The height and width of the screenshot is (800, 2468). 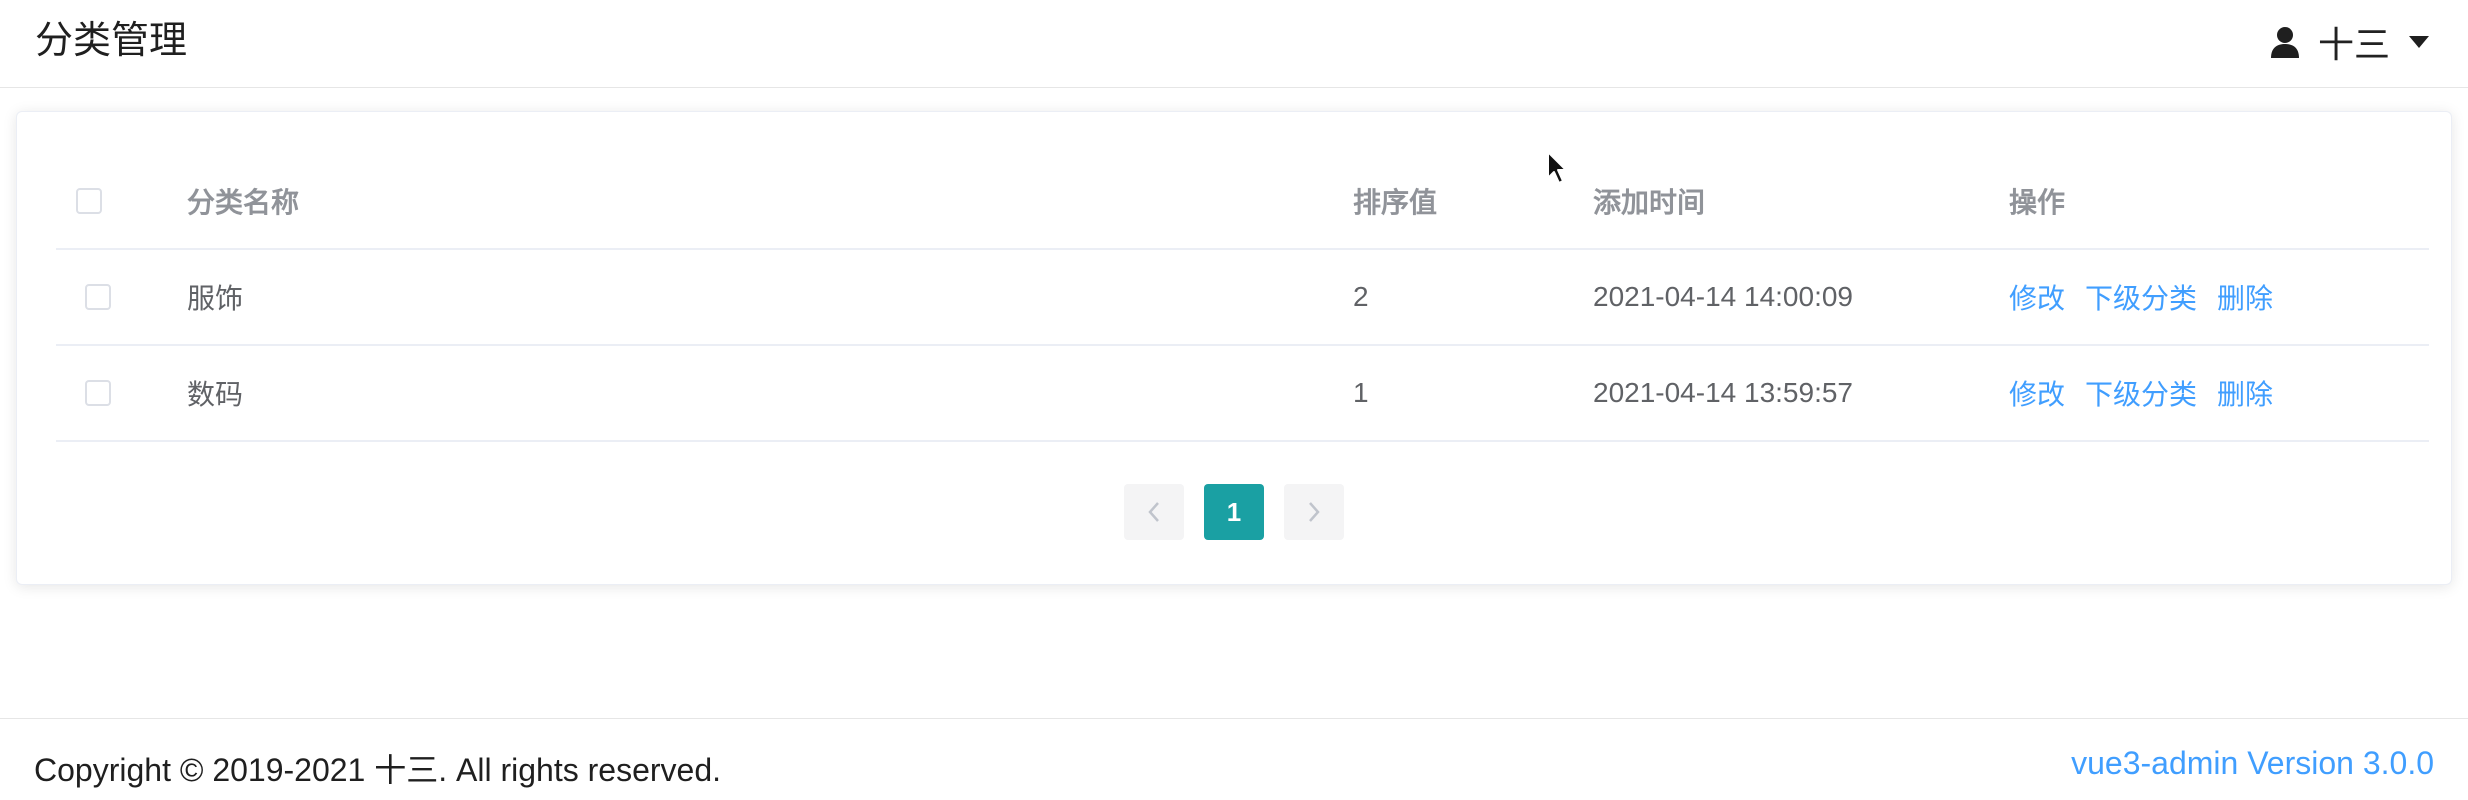 What do you see at coordinates (2037, 202) in the screenshot?
I see `column-header-ops: 操作` at bounding box center [2037, 202].